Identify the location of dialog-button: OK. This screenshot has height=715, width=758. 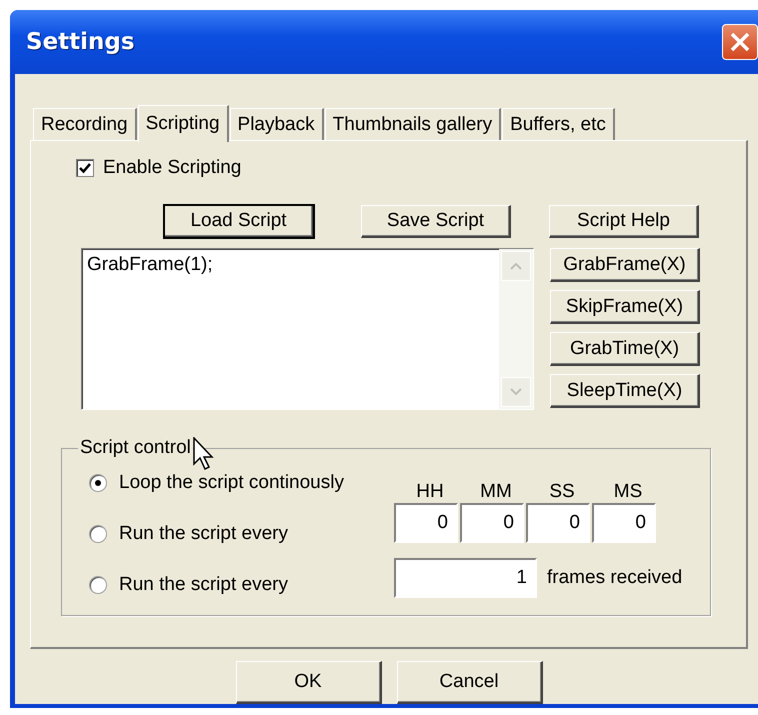
(309, 682).